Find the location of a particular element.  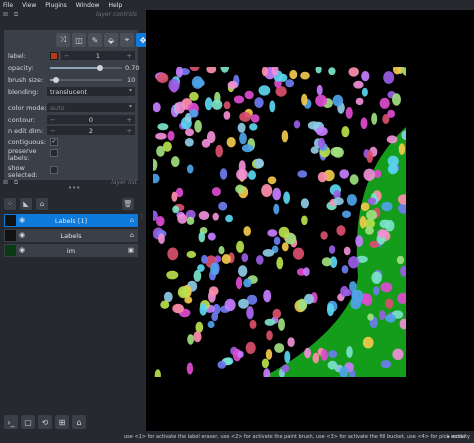

layer-name: Labels [1] is located at coordinates (71, 220).